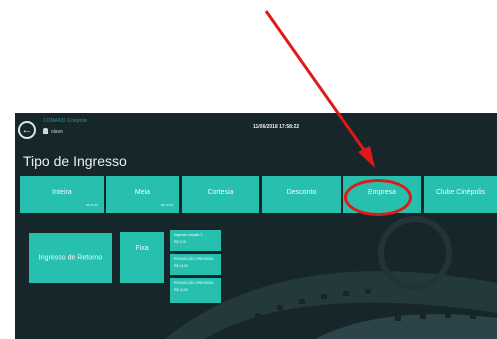 The width and height of the screenshot is (497, 339). I want to click on tile-cortesia-label: Cortesia, so click(220, 192).